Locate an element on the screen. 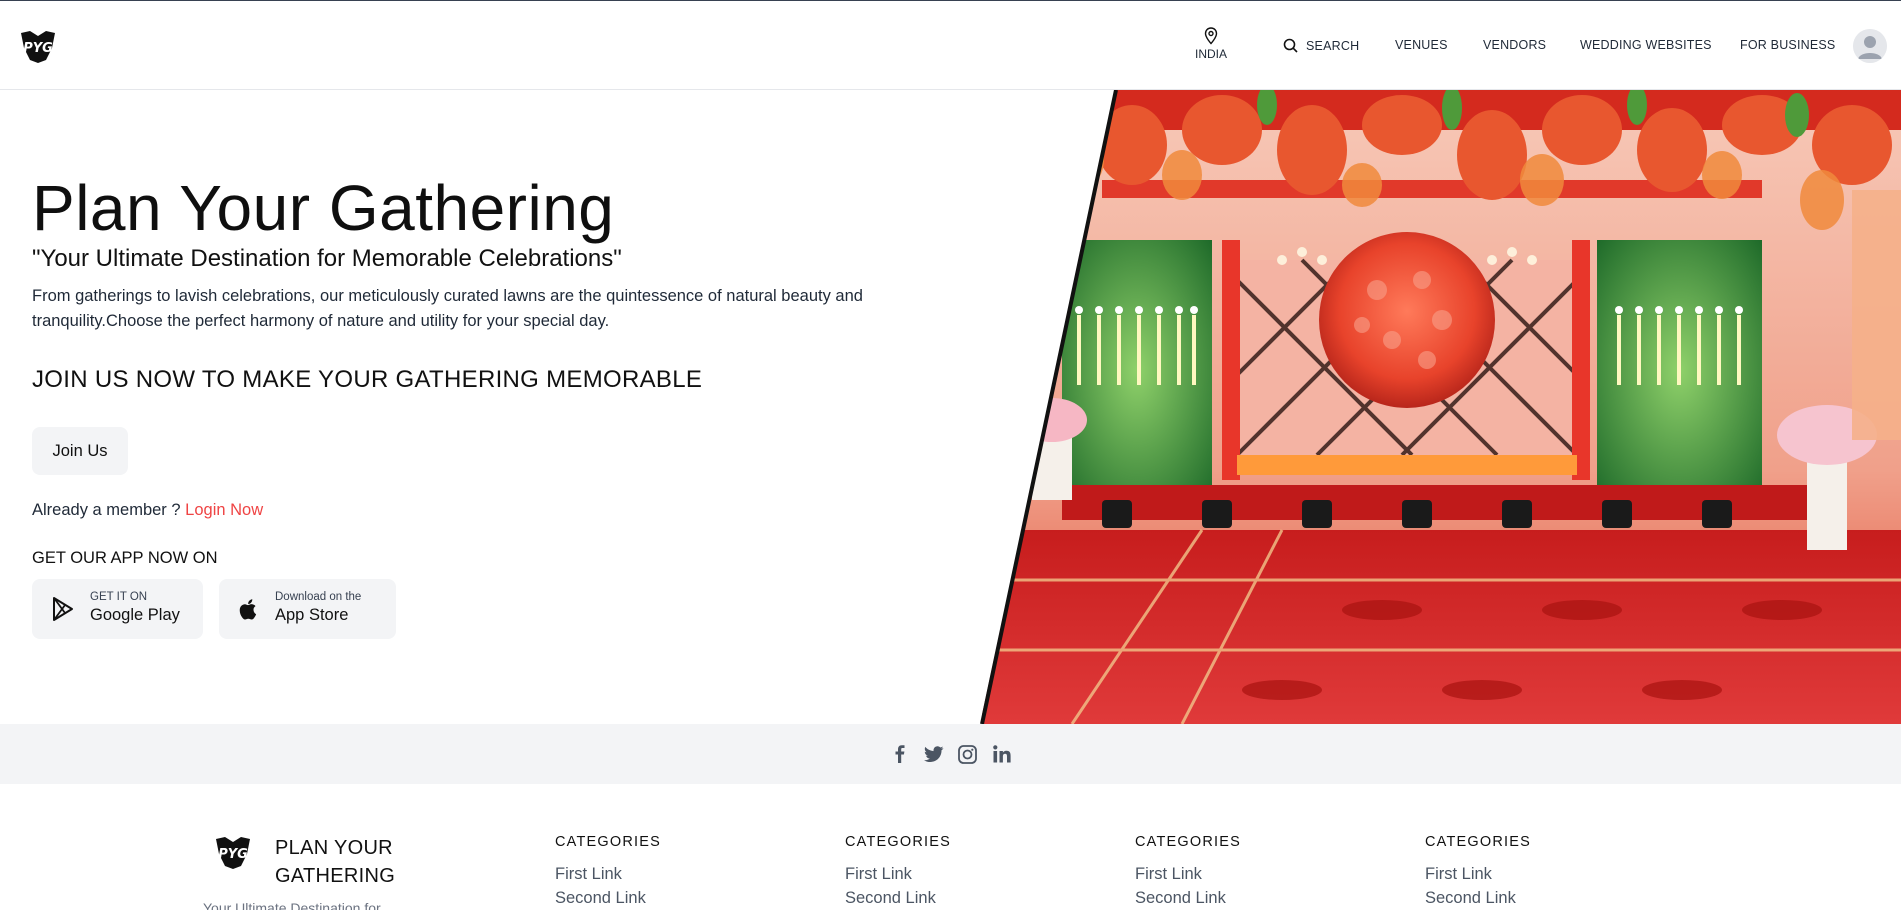  apple-icon is located at coordinates (248, 609).